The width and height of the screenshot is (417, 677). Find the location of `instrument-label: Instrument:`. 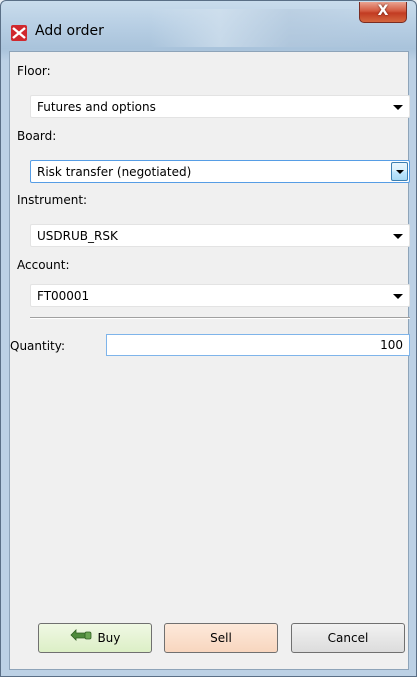

instrument-label: Instrument: is located at coordinates (52, 200).